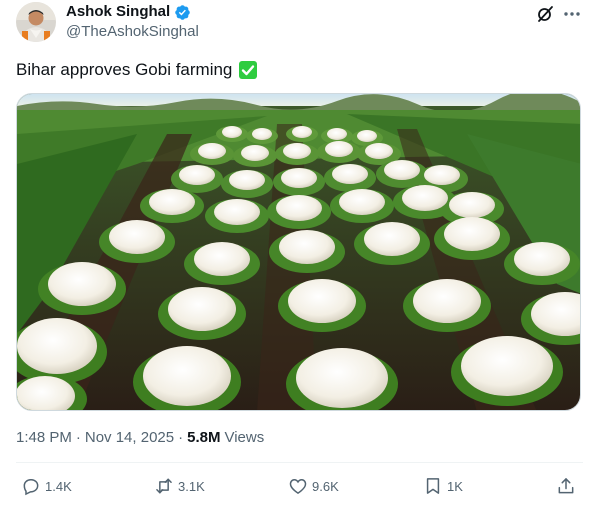  Describe the element at coordinates (443, 486) in the screenshot. I see `bookmark-button: 1K` at that location.